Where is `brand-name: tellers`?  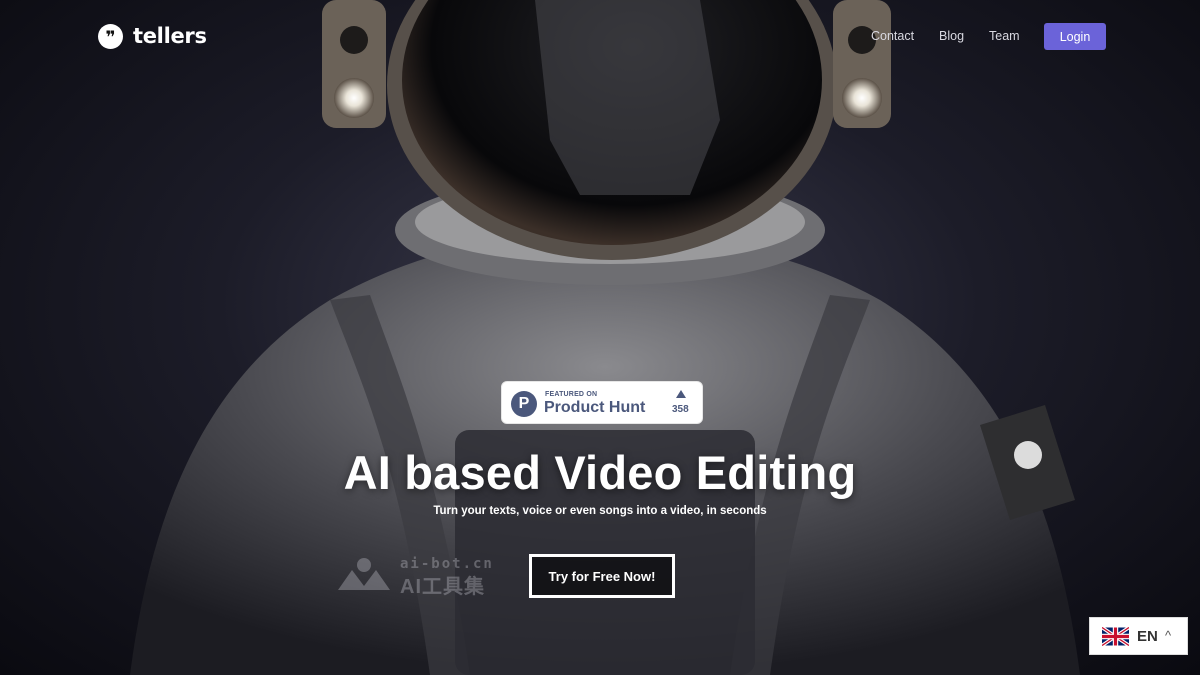 brand-name: tellers is located at coordinates (170, 36).